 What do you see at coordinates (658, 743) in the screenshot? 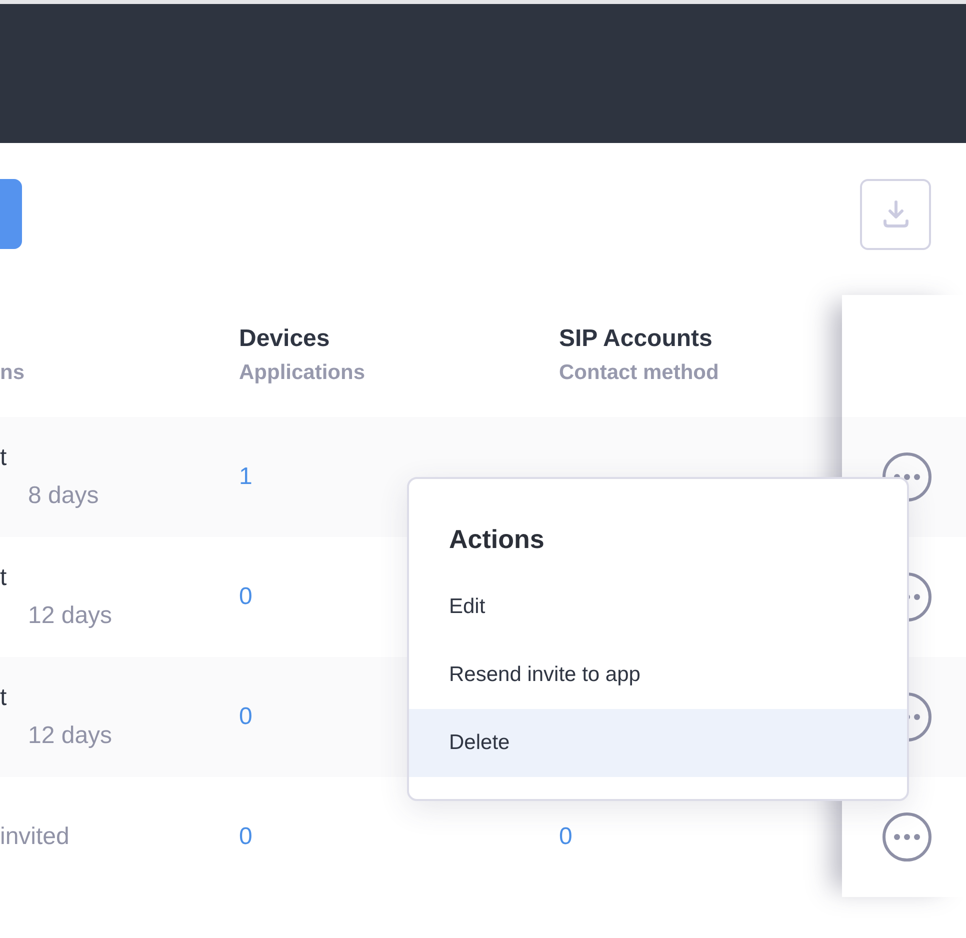
I see `menu-item: Delete` at bounding box center [658, 743].